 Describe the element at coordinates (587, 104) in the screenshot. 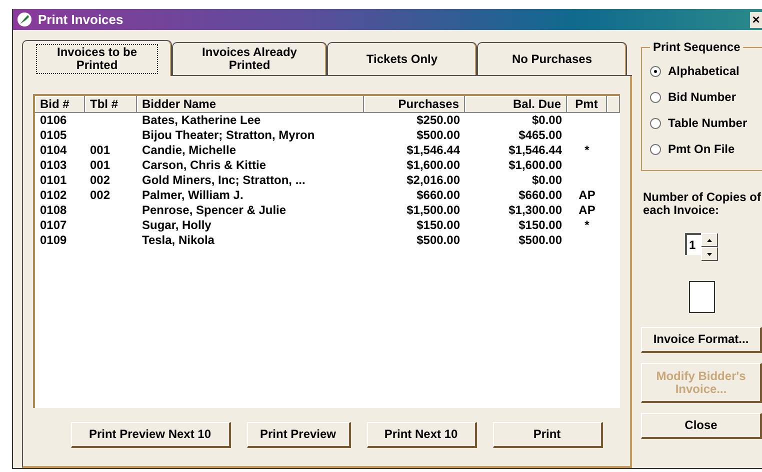

I see `column-header: Pmt` at that location.